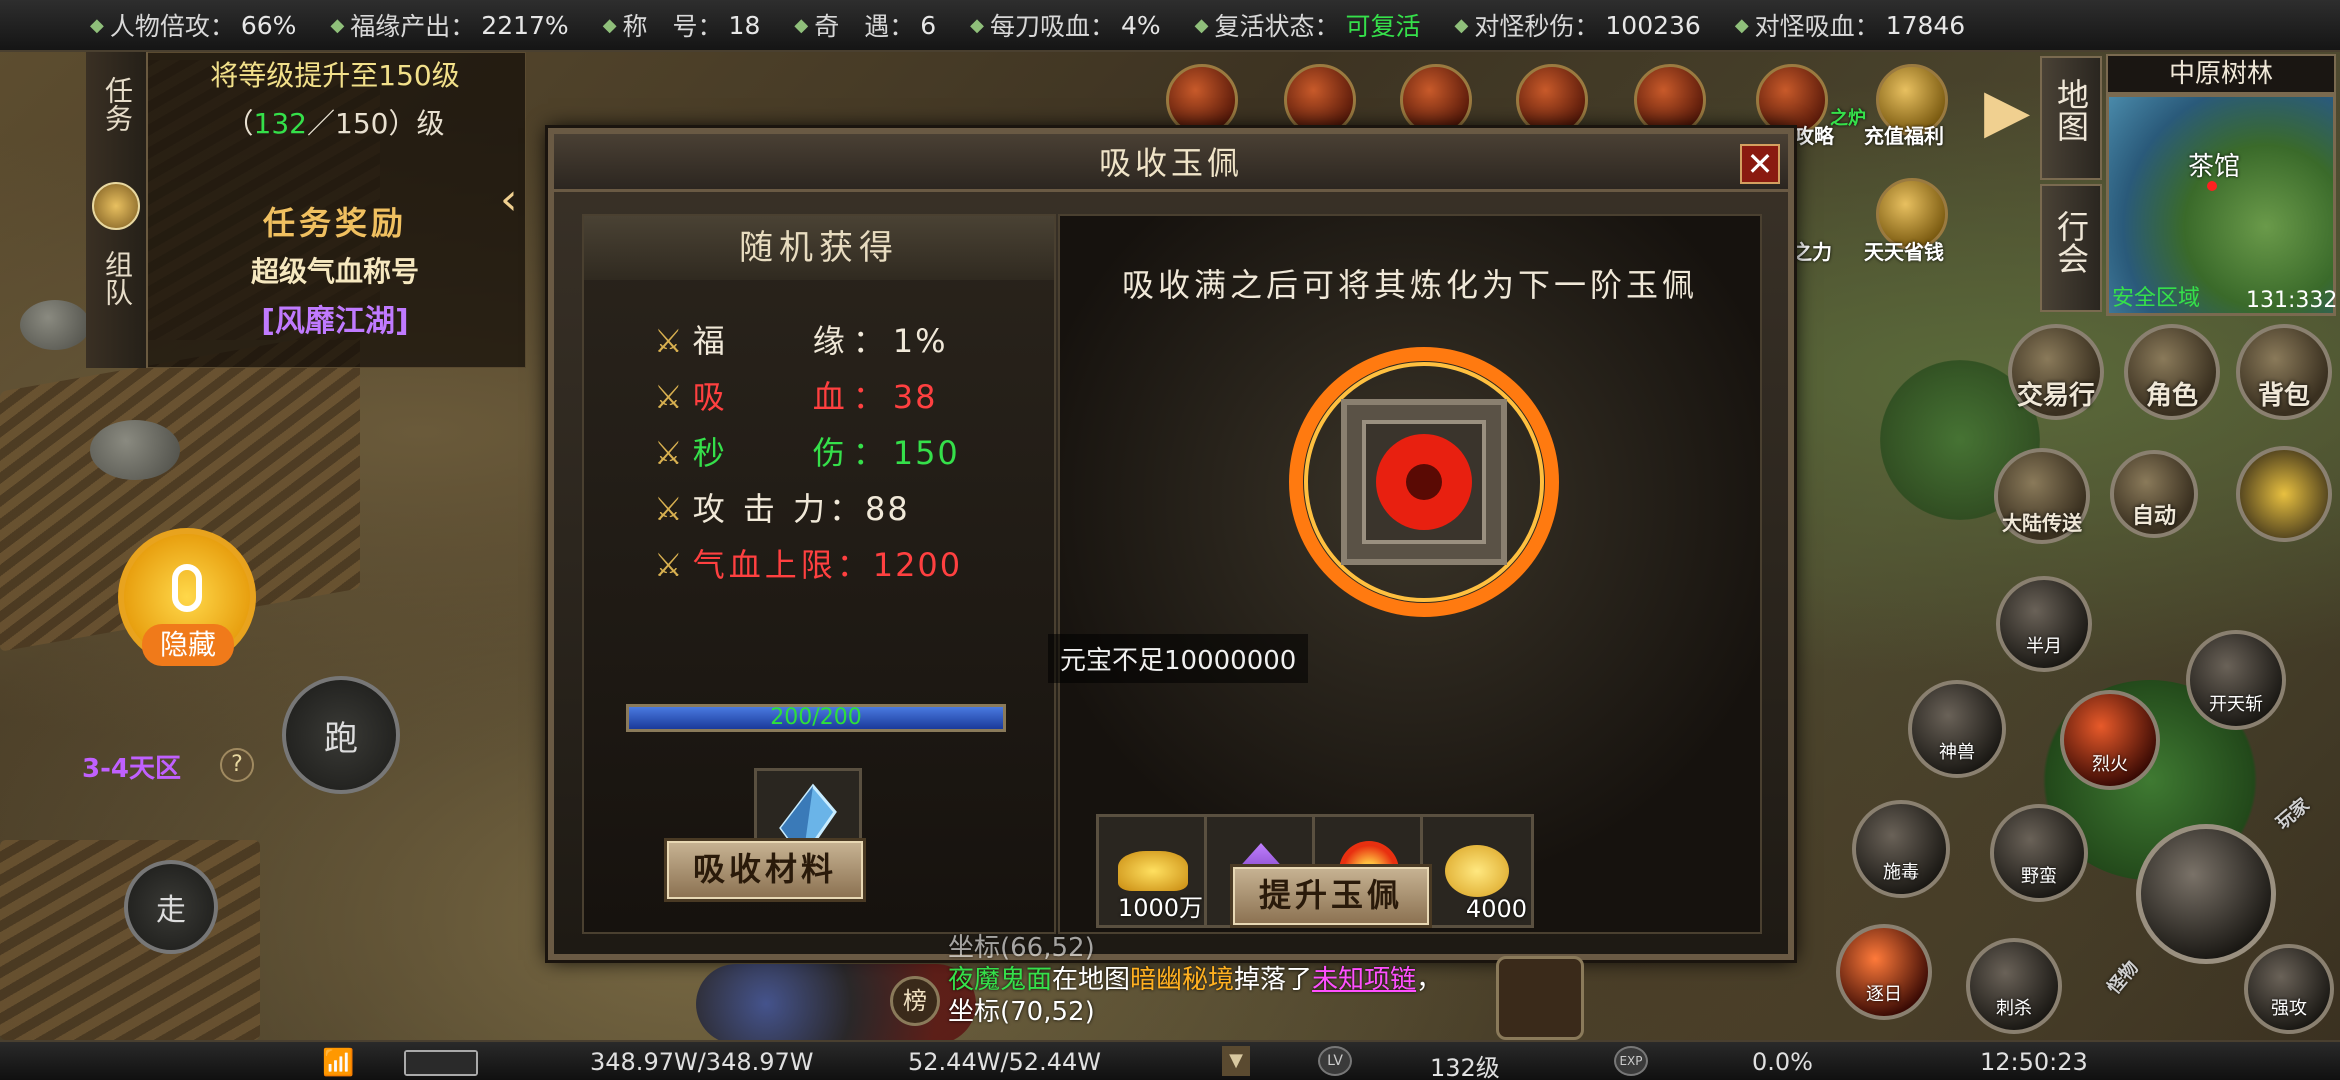  Describe the element at coordinates (2154, 494) in the screenshot. I see `auto-button: 自动` at that location.